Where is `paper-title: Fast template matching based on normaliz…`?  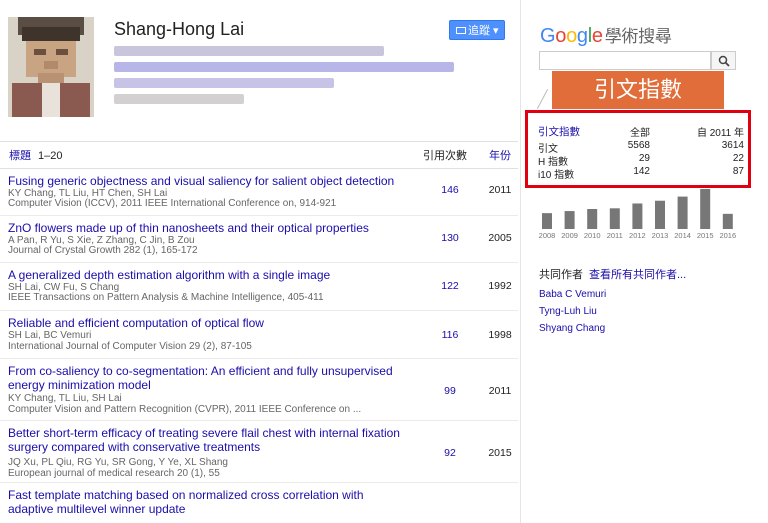 paper-title: Fast template matching based on normaliz… is located at coordinates (205, 502).